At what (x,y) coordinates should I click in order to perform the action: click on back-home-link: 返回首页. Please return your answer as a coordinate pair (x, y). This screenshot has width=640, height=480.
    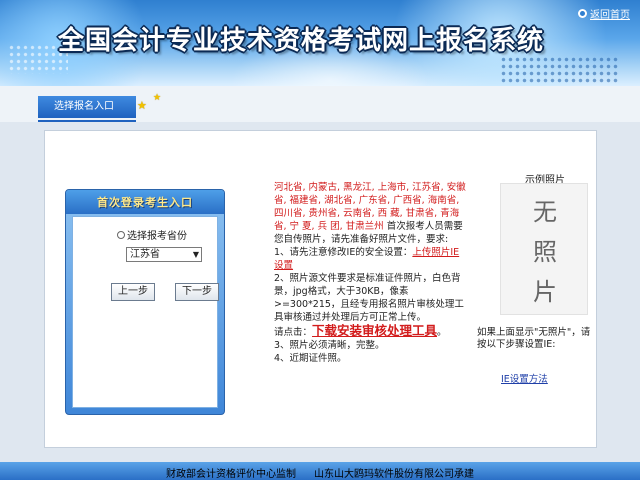
    Looking at the image, I should click on (604, 13).